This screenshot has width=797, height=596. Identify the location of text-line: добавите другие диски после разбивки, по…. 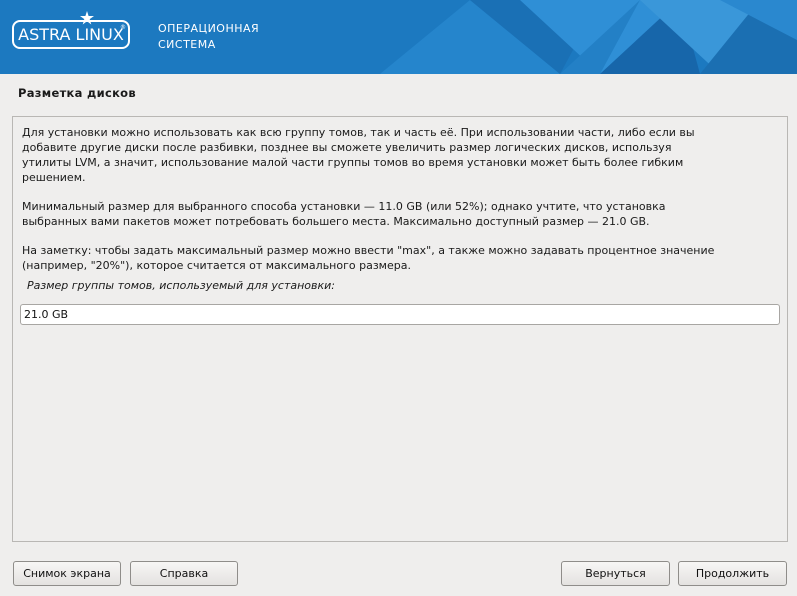
(347, 147).